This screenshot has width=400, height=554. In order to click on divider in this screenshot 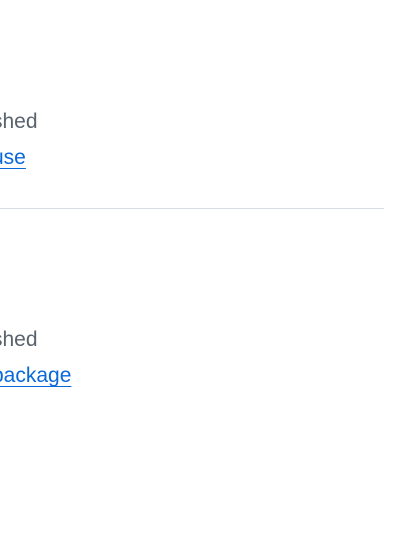, I will do `click(192, 208)`.